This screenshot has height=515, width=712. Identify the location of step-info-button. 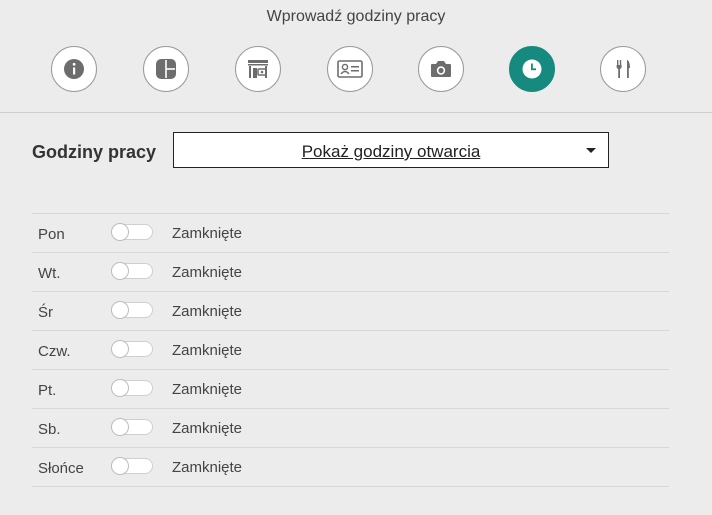
(74, 69).